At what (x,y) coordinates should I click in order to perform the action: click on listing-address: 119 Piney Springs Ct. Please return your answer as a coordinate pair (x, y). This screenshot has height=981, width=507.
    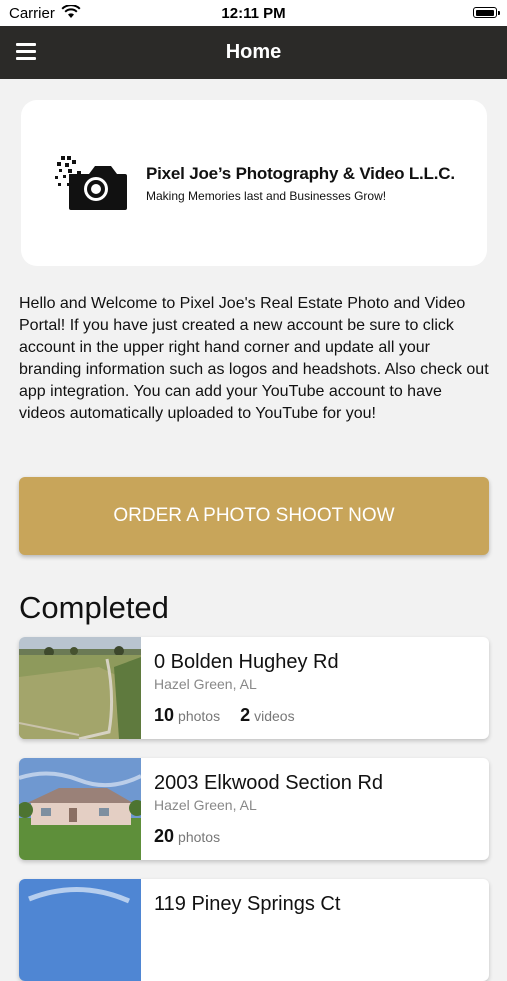
    Looking at the image, I should click on (247, 904).